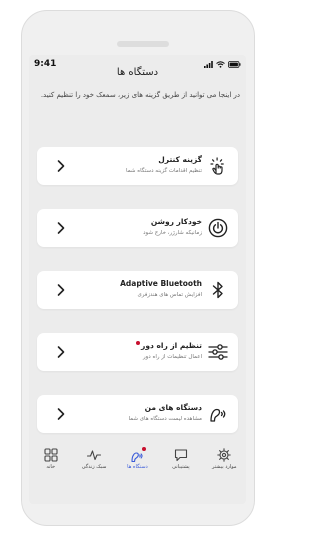 The width and height of the screenshot is (320, 534). Describe the element at coordinates (143, 44) in the screenshot. I see `phone-speaker` at that location.